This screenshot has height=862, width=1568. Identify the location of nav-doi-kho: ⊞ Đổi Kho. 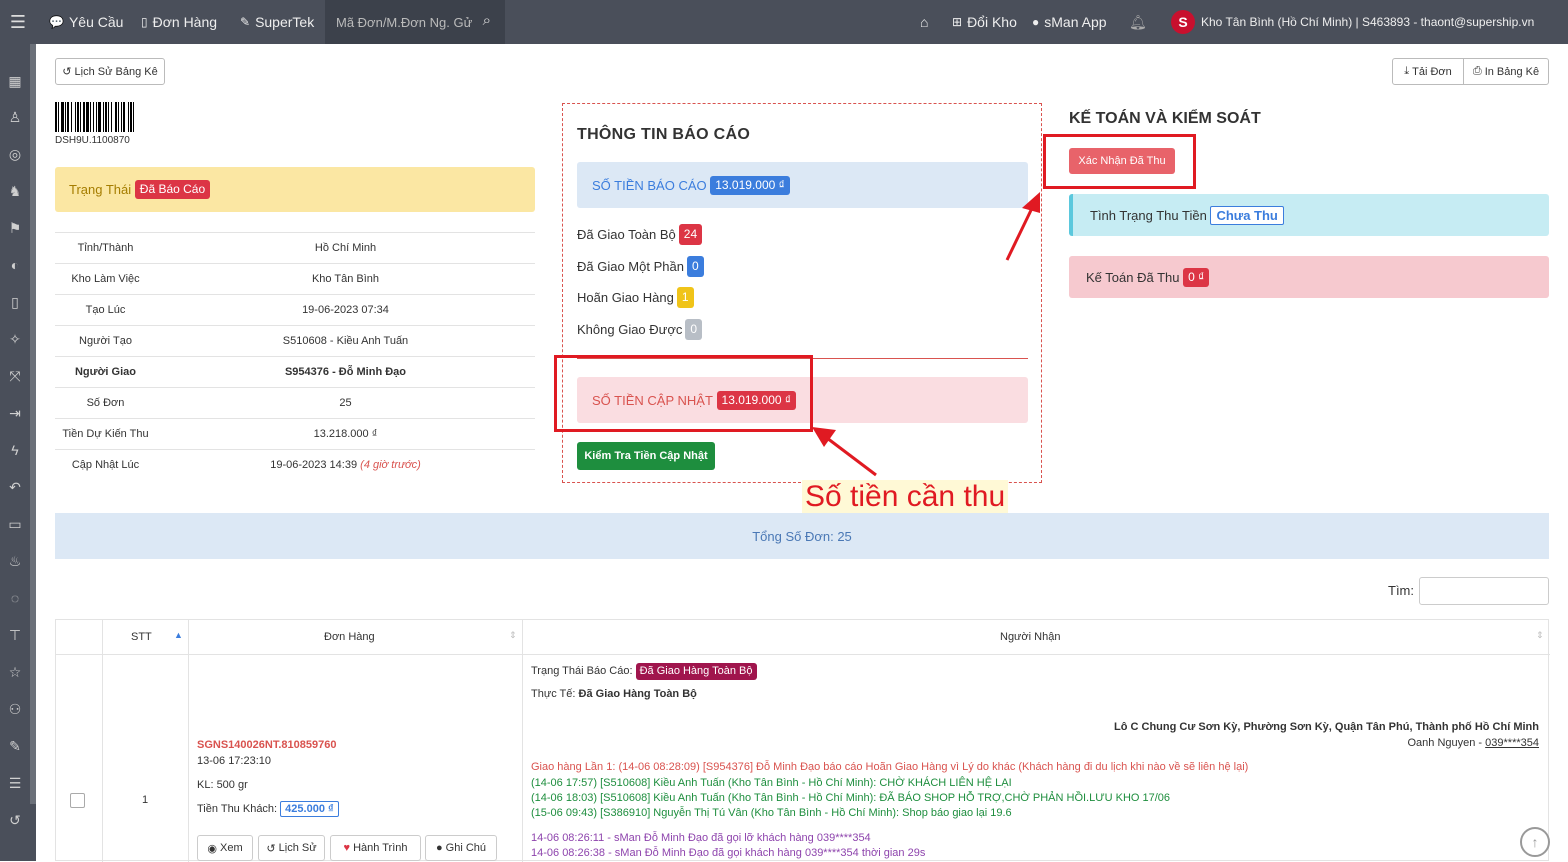
(984, 22).